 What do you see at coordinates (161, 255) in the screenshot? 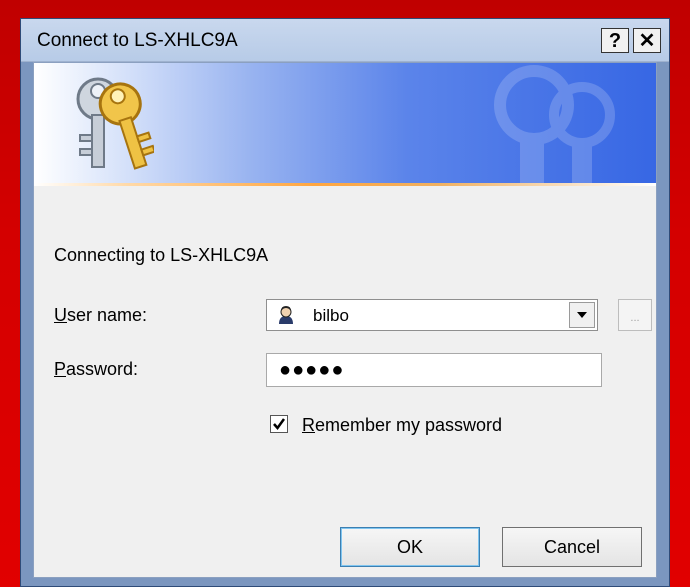
I see `connecting-text: Connecting to LS-XHLC9A` at bounding box center [161, 255].